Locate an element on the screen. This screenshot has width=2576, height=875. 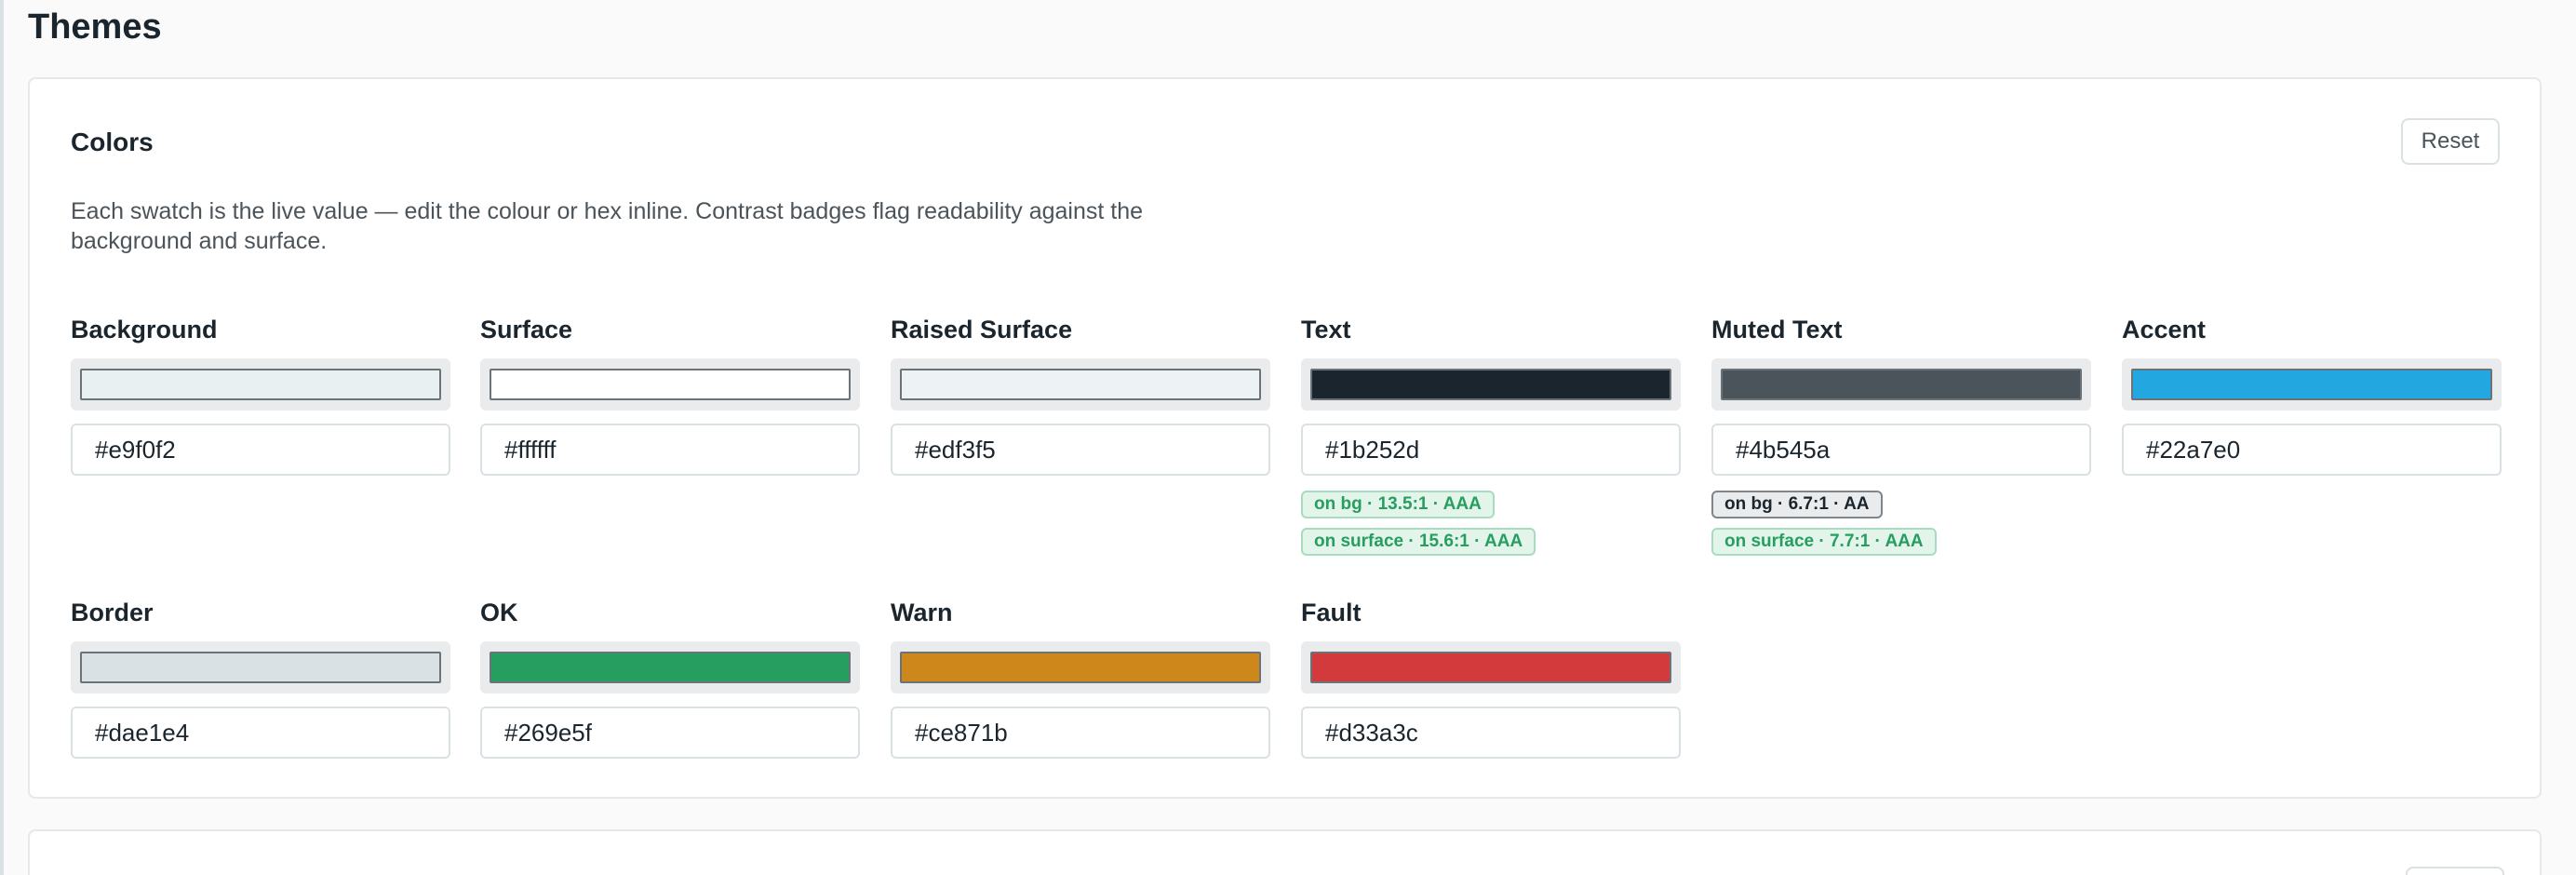
contrast-badge: on surface · 7.7:1 · AAA is located at coordinates (1824, 542).